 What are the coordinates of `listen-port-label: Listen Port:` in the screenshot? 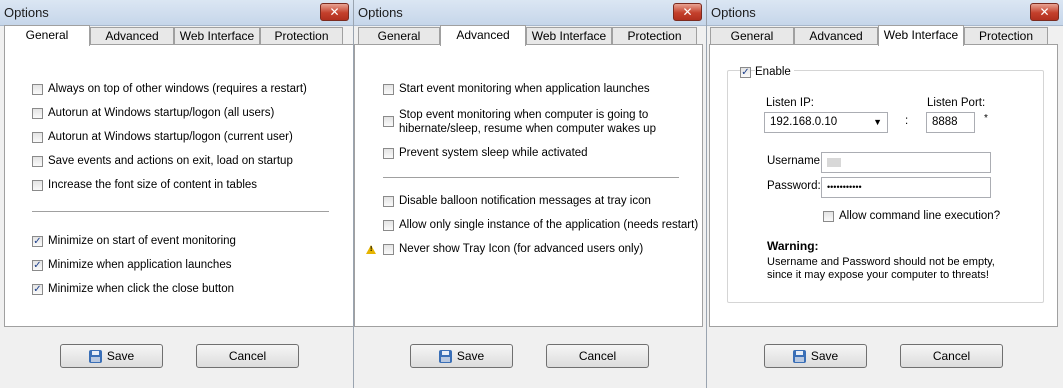 It's located at (956, 103).